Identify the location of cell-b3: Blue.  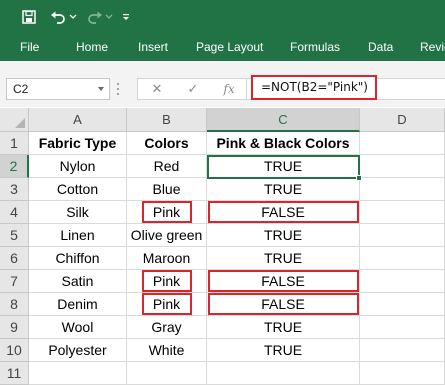
(167, 189).